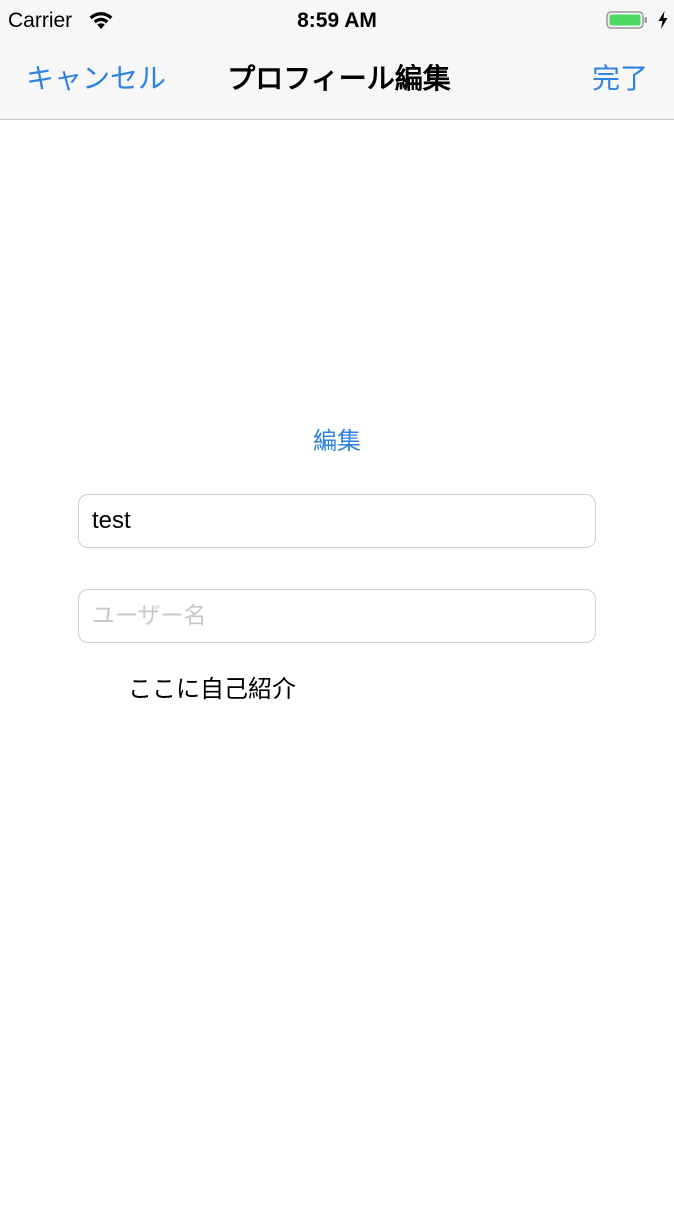 The image size is (674, 1214). I want to click on status-bar: Carrier 8:59 AM, so click(337, 20).